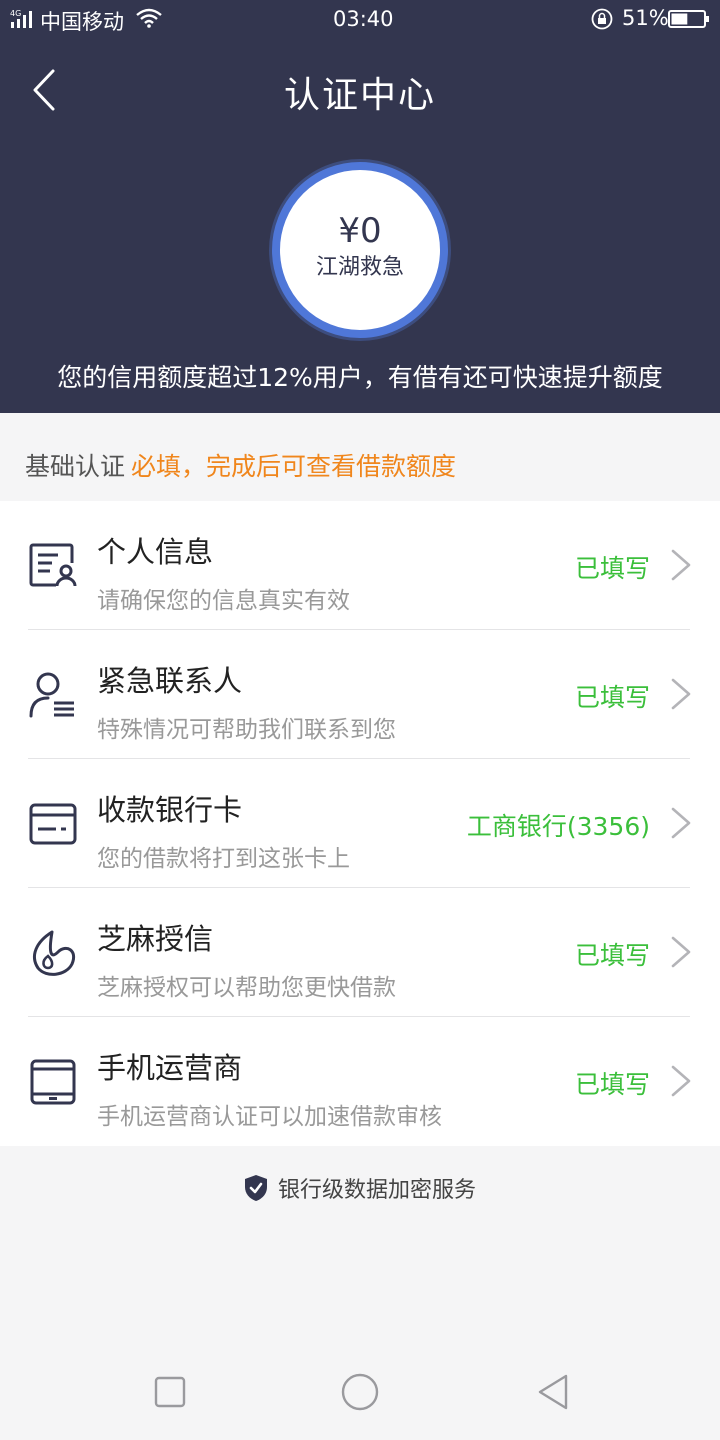 The width and height of the screenshot is (720, 1440). Describe the element at coordinates (688, 19) in the screenshot. I see `battery-icon` at that location.